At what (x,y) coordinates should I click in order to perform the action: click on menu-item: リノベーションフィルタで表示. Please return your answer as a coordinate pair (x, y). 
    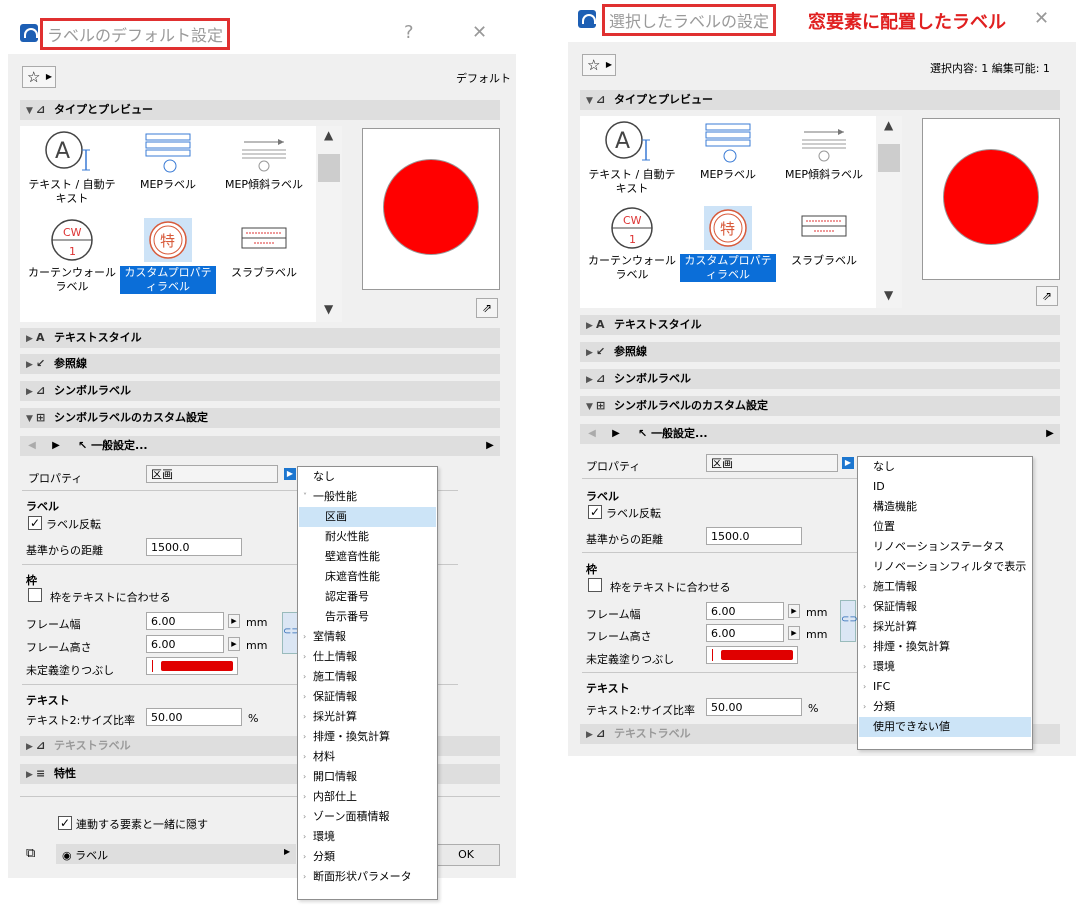
    Looking at the image, I should click on (945, 567).